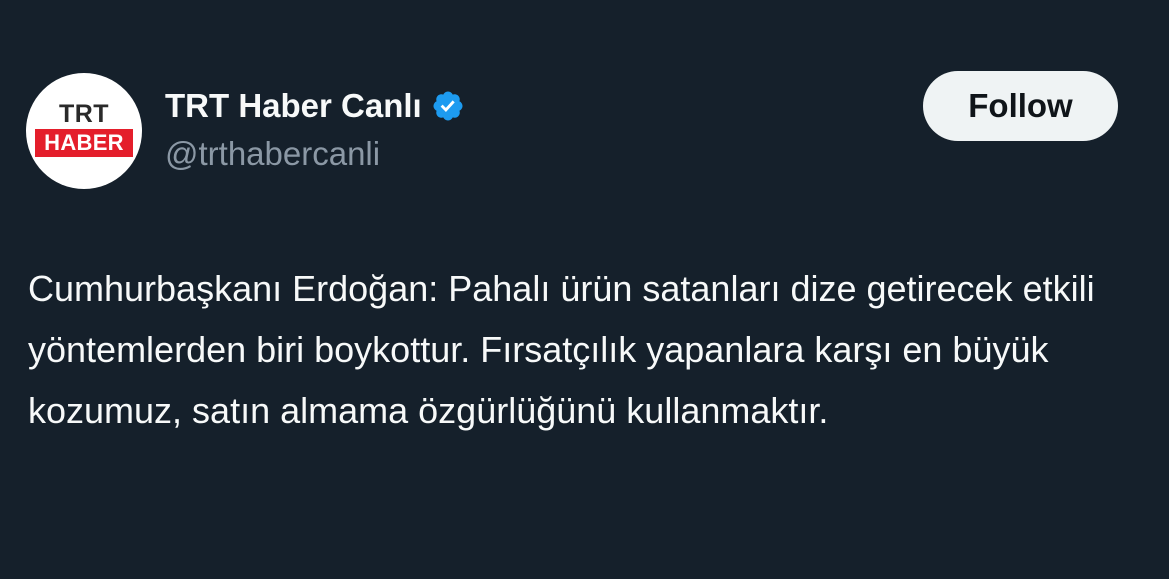  I want to click on avatar: TRT HABER, so click(84, 131).